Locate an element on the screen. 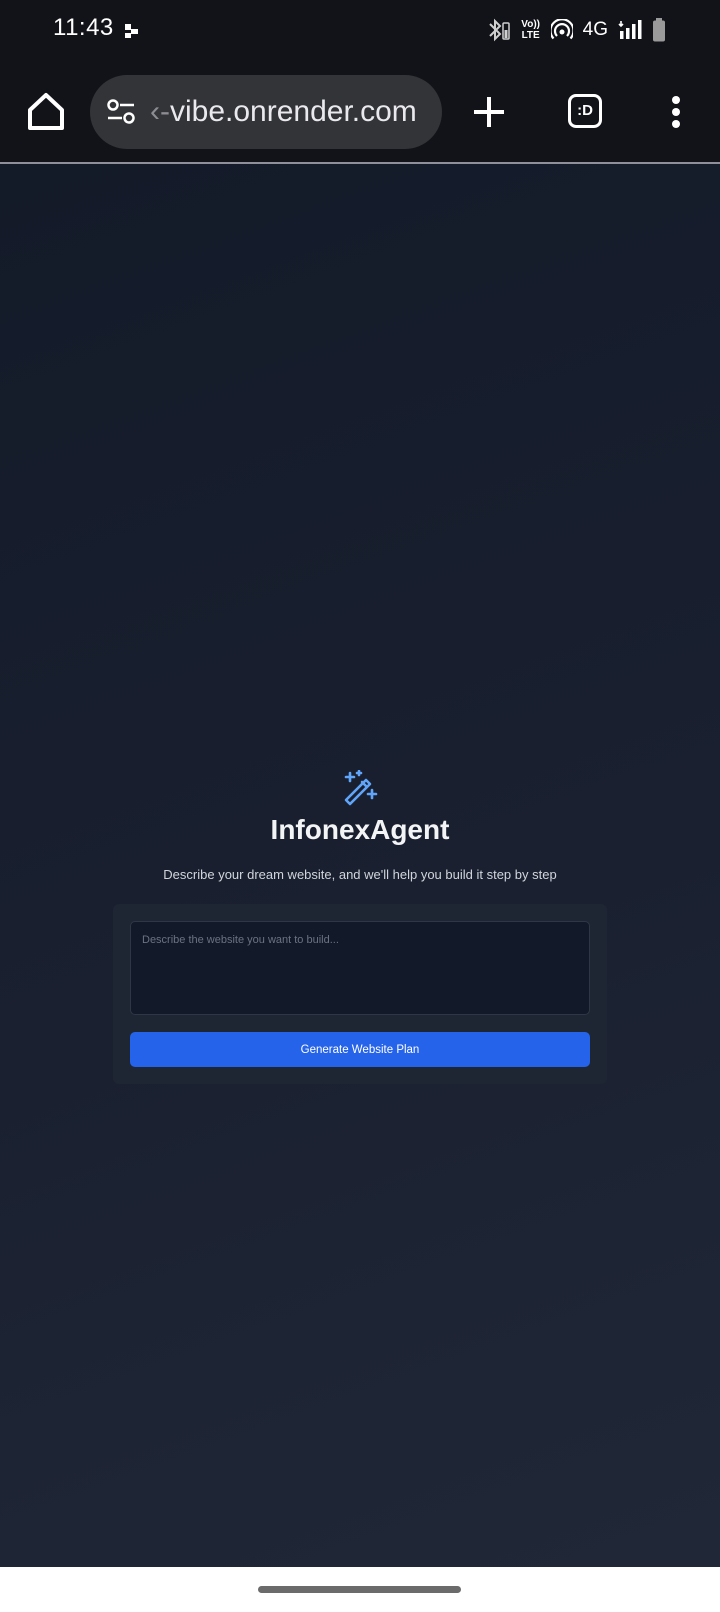 This screenshot has width=720, height=1612. address-bar: ‹-vibe.onrender.com is located at coordinates (266, 112).